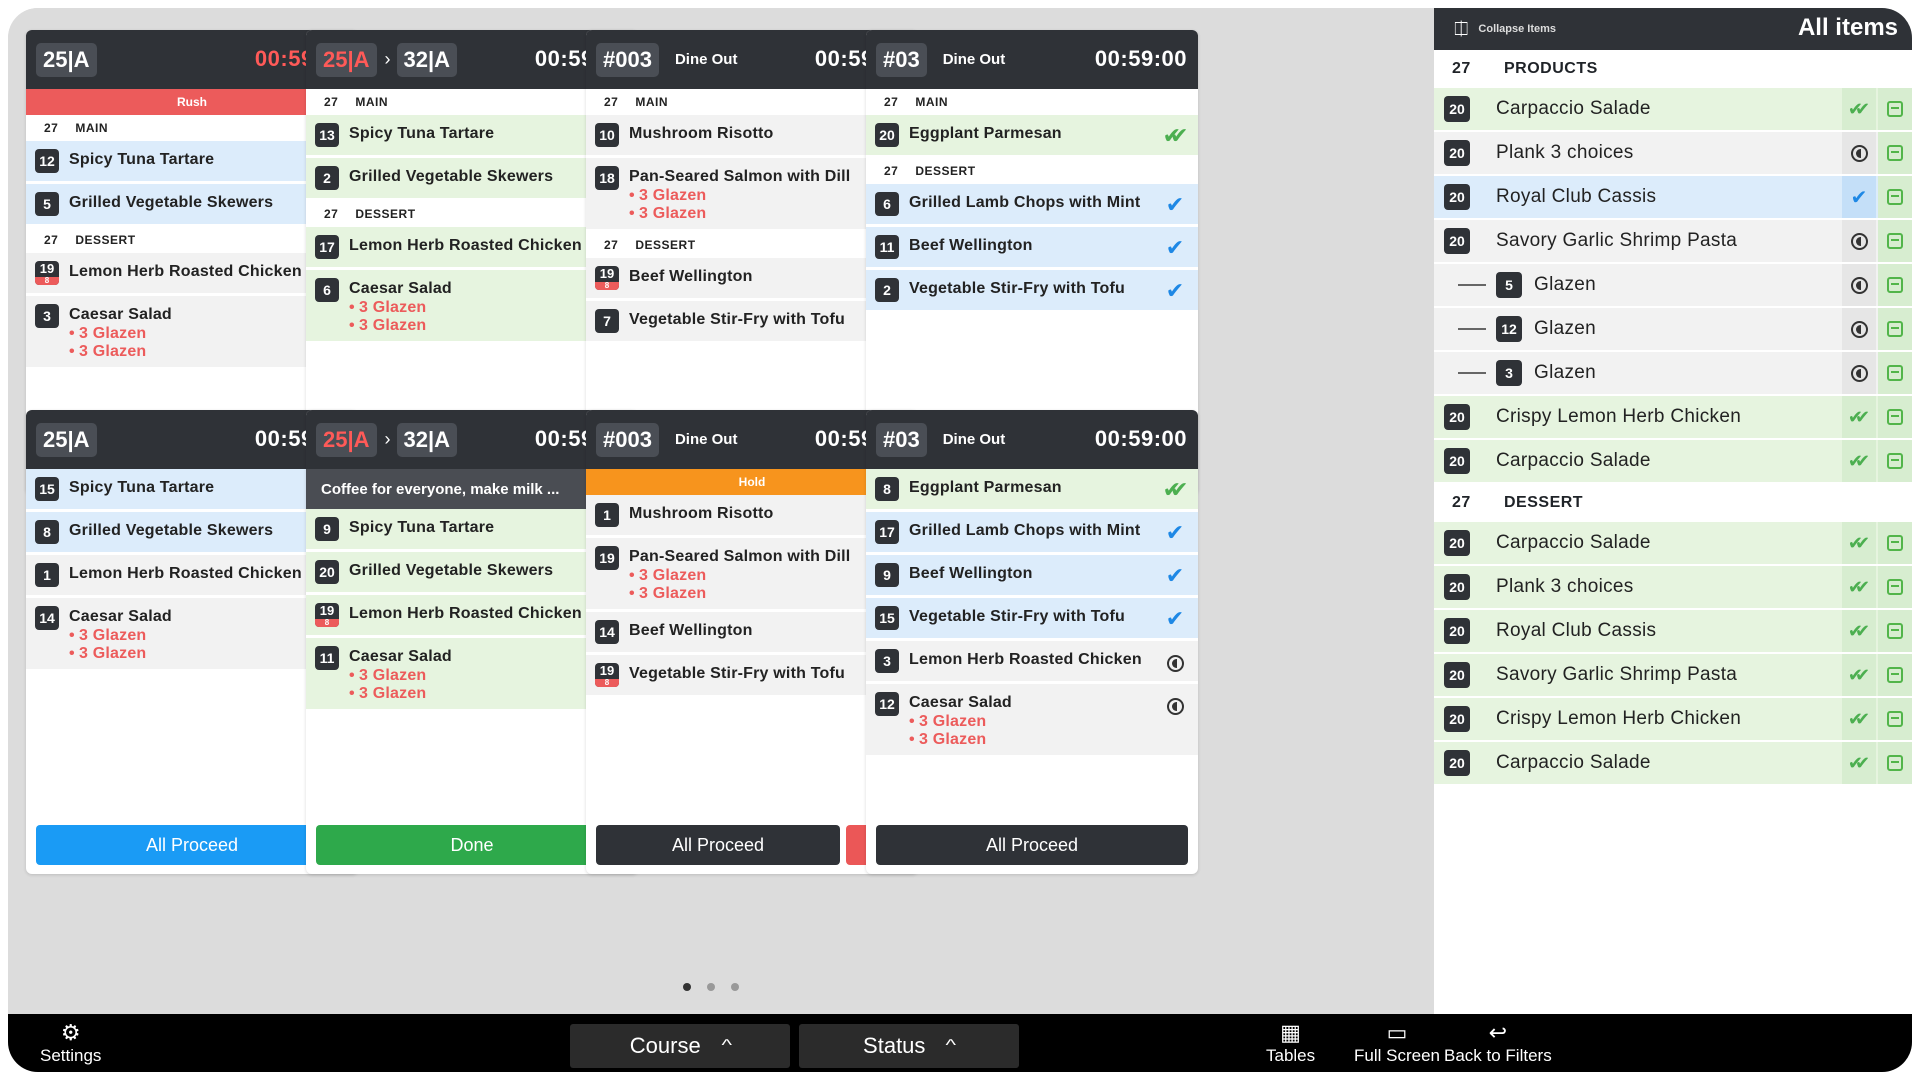 The height and width of the screenshot is (1080, 1920). Describe the element at coordinates (47, 204) in the screenshot. I see `quantity-value: 5` at that location.